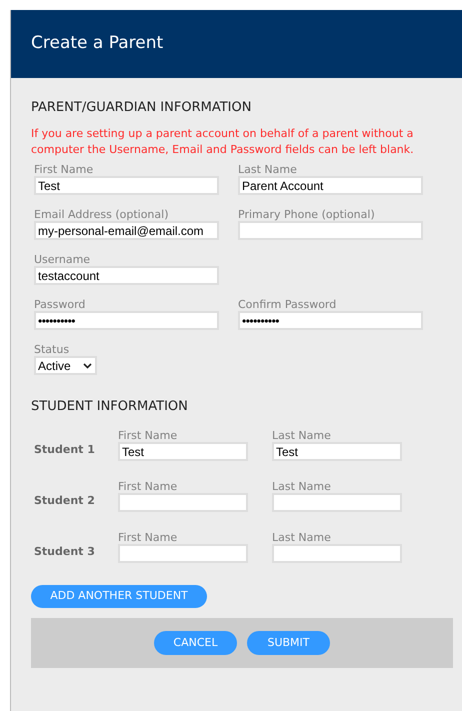 Image resolution: width=462 pixels, height=711 pixels. Describe the element at coordinates (65, 500) in the screenshot. I see `student-label: Student 2` at that location.